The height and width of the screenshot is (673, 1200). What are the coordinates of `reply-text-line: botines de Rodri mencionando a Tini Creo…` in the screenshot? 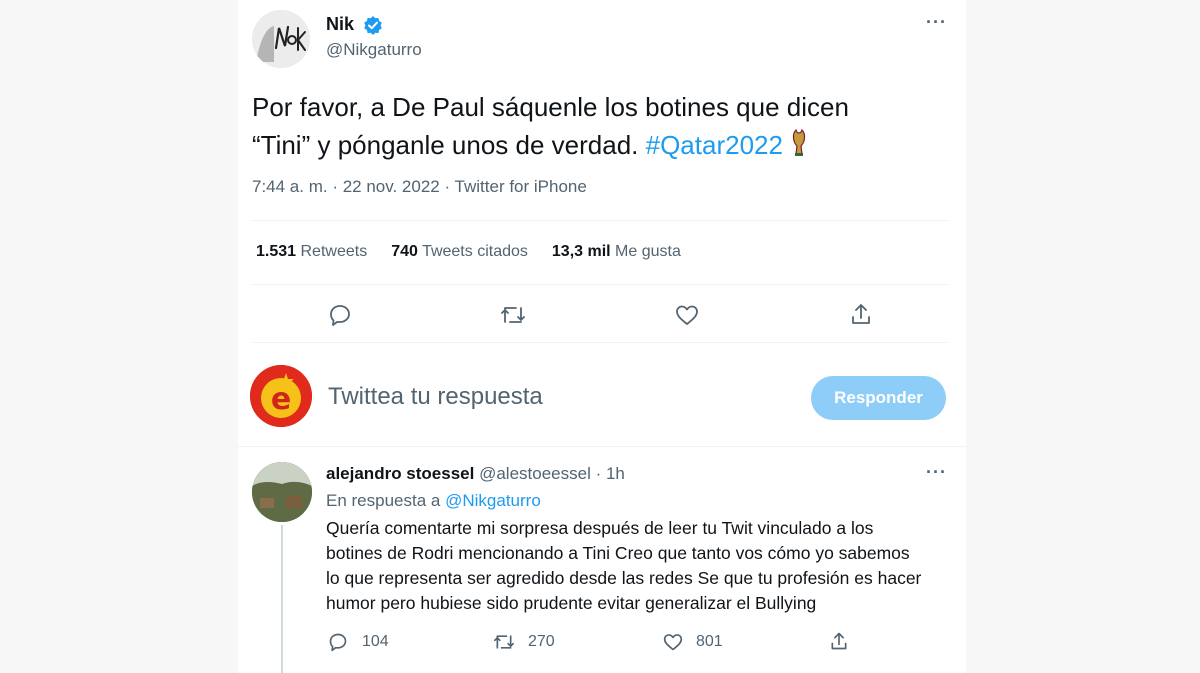 It's located at (618, 553).